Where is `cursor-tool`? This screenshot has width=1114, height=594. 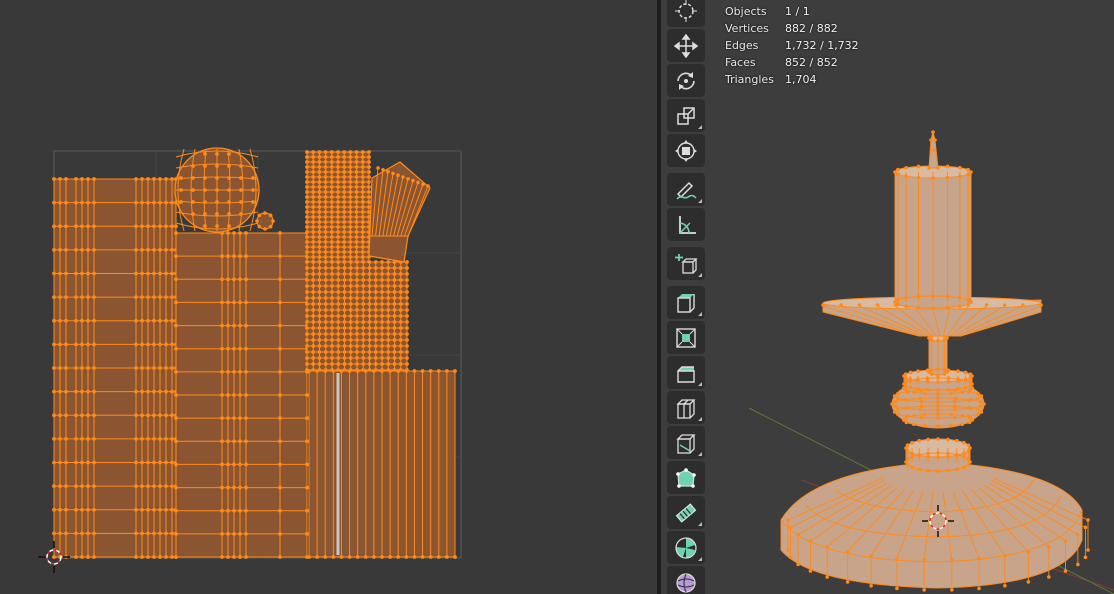
cursor-tool is located at coordinates (686, 13).